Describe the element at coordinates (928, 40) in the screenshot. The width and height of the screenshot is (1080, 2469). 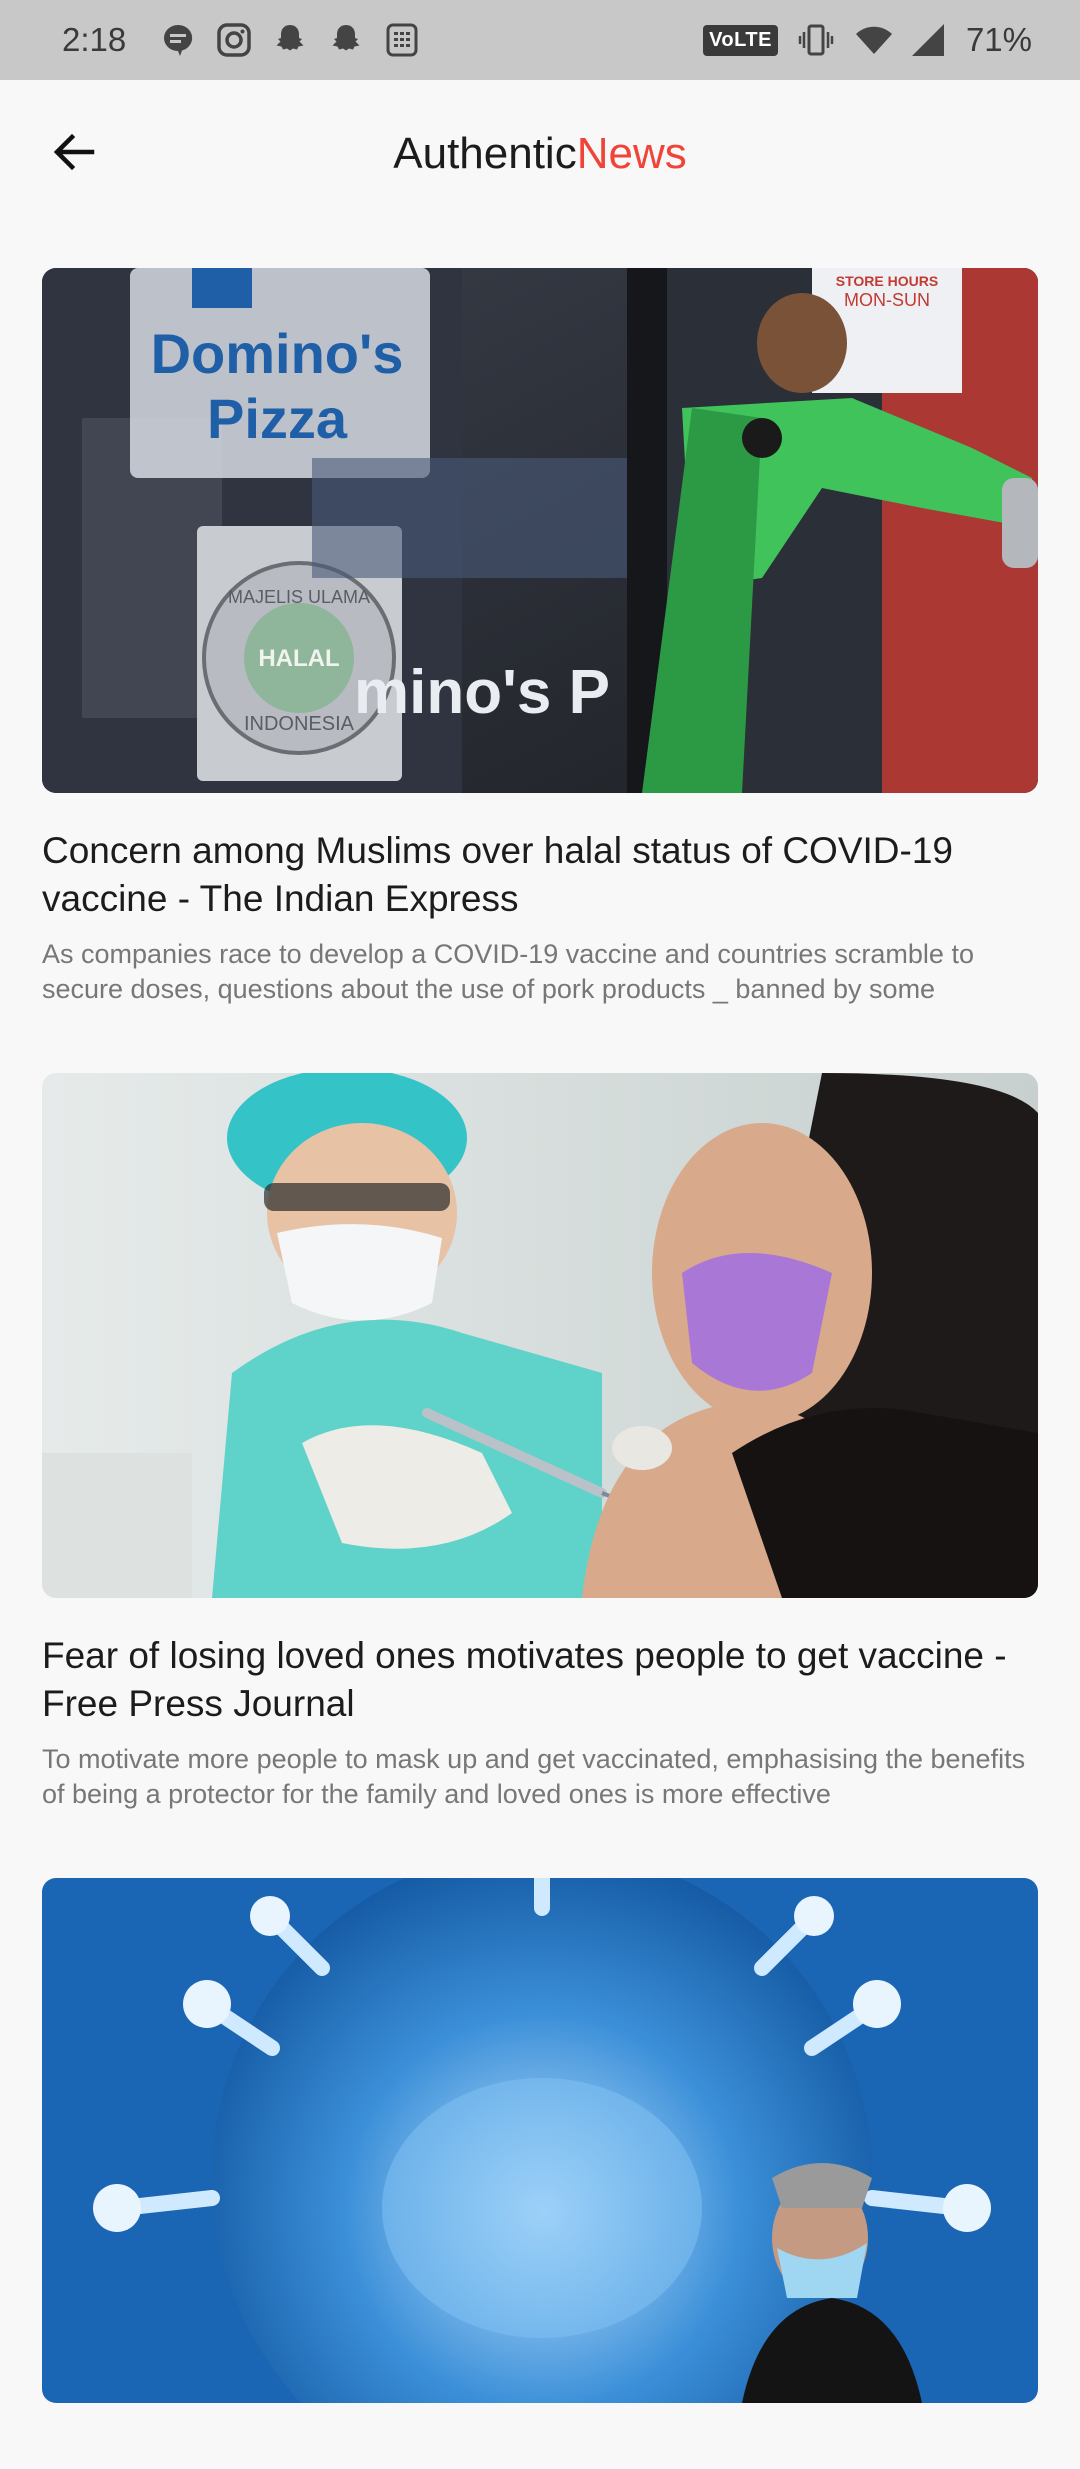
I see `cellular-signal-icon` at that location.